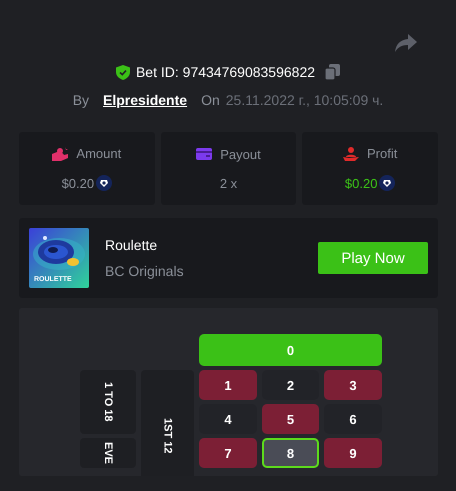  I want to click on bet-cell: EVE, so click(108, 453).